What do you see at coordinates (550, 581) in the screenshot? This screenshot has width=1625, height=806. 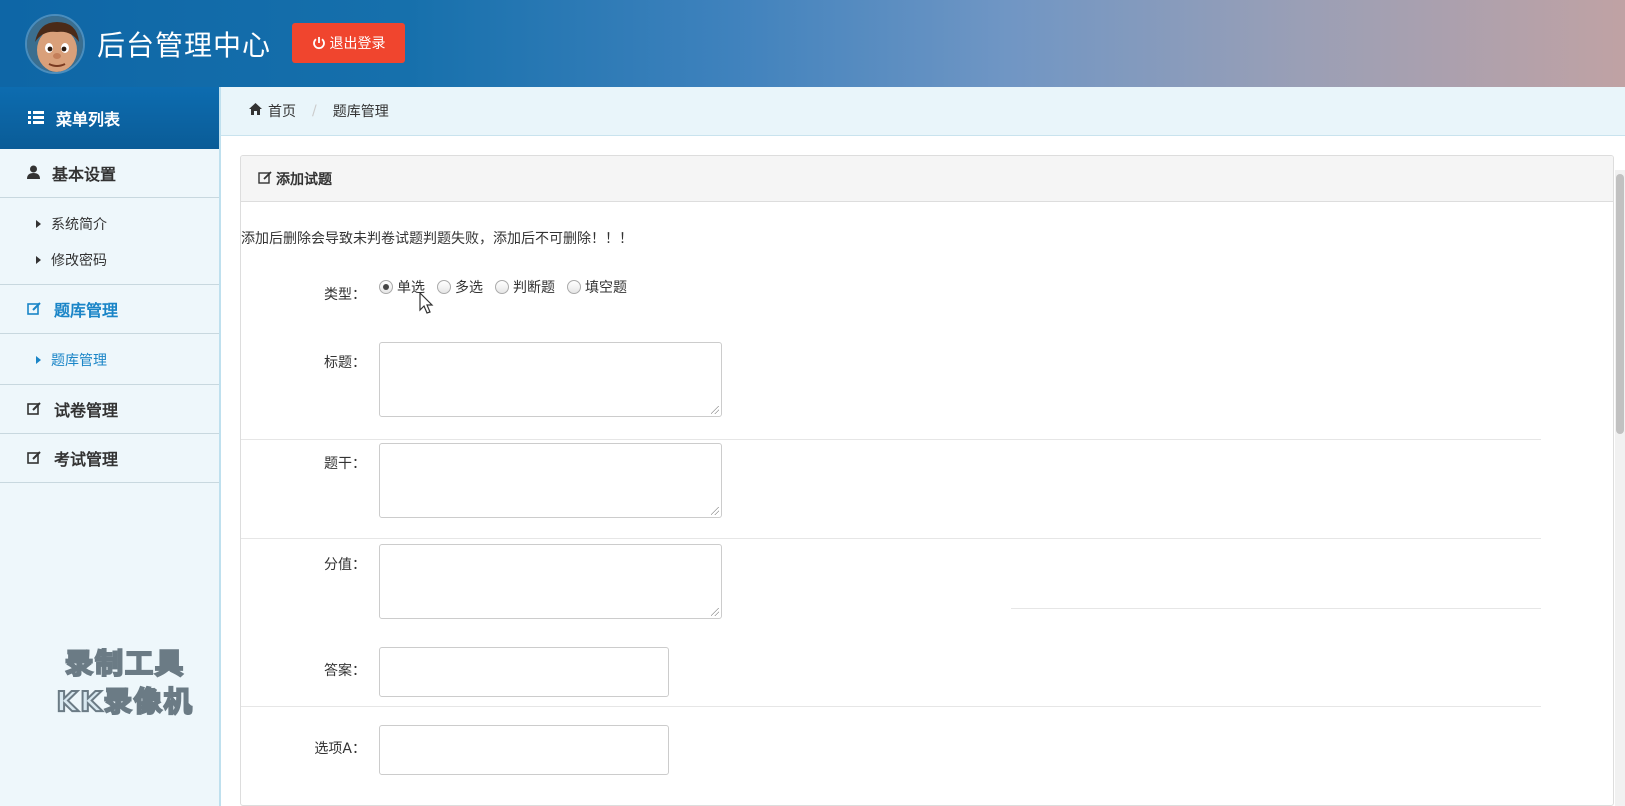 I see `score-textarea` at bounding box center [550, 581].